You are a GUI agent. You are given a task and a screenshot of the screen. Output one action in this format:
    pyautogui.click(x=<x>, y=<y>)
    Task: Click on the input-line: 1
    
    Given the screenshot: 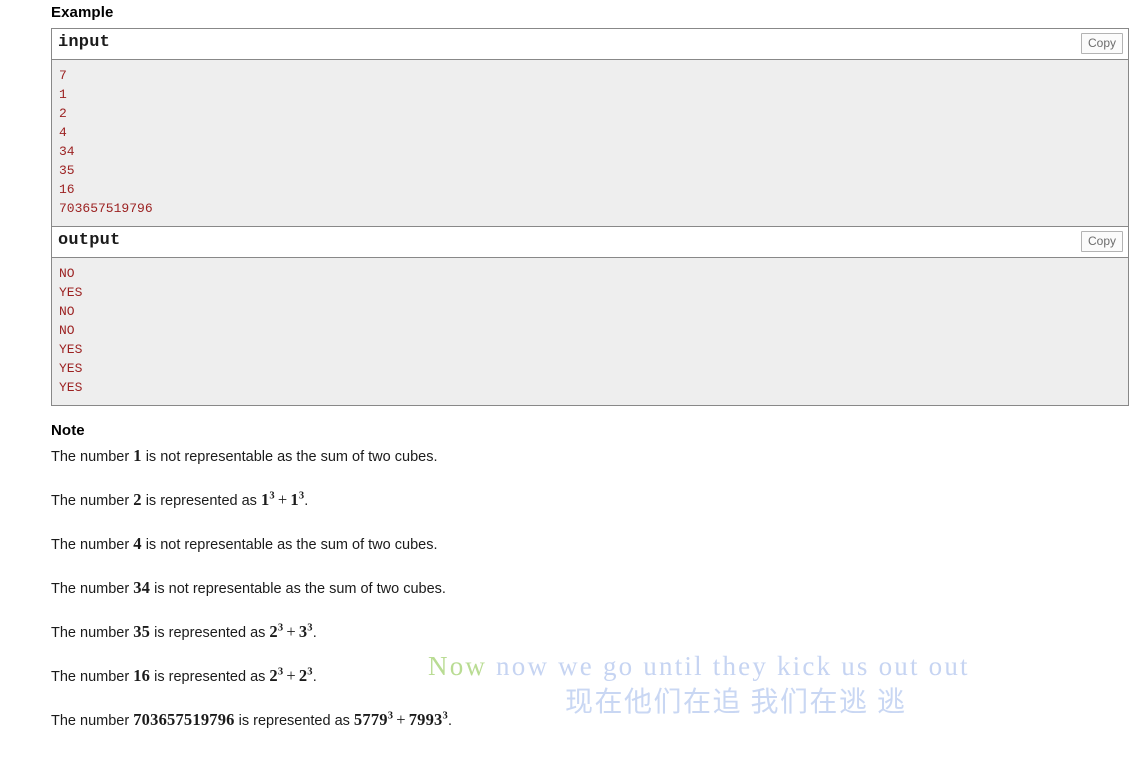 What is the action you would take?
    pyautogui.click(x=63, y=94)
    